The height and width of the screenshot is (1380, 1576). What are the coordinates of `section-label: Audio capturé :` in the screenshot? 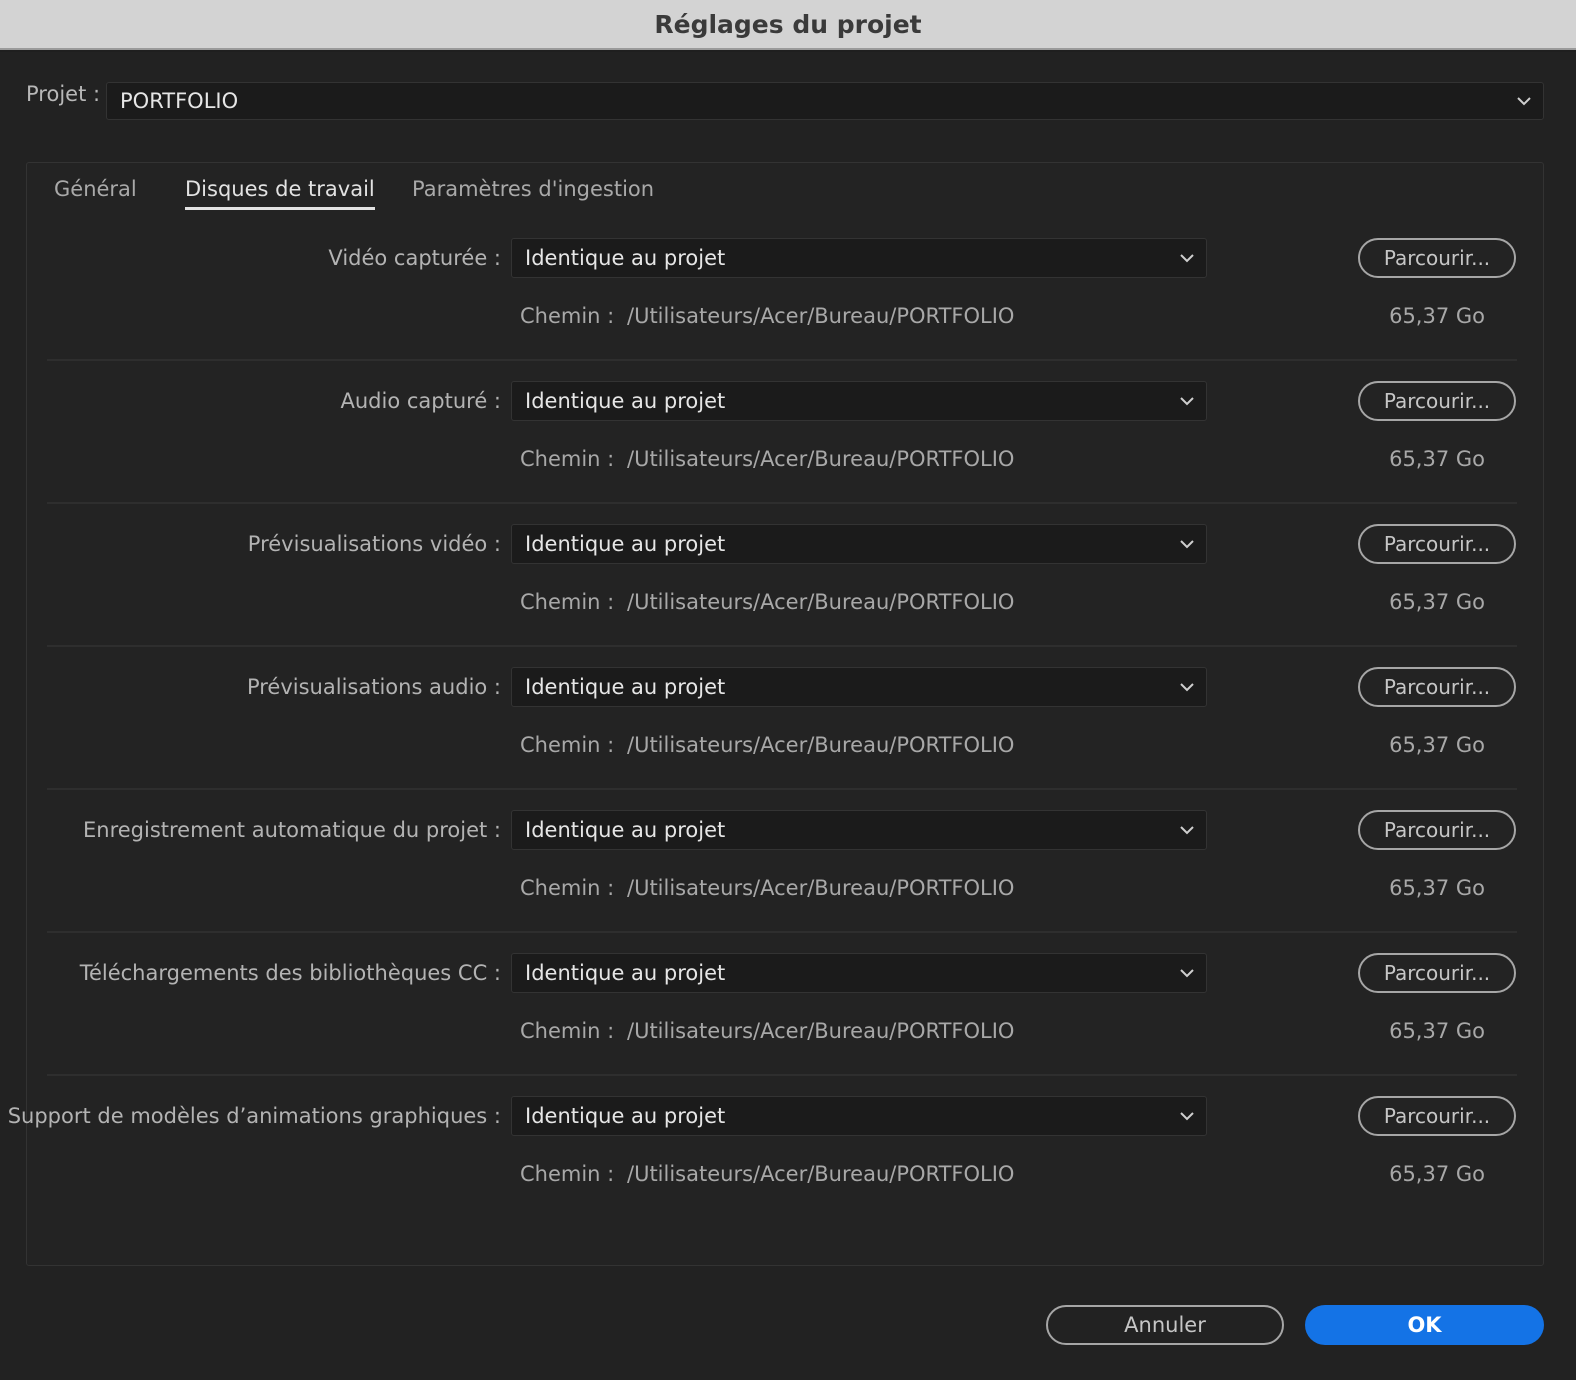 It's located at (421, 401).